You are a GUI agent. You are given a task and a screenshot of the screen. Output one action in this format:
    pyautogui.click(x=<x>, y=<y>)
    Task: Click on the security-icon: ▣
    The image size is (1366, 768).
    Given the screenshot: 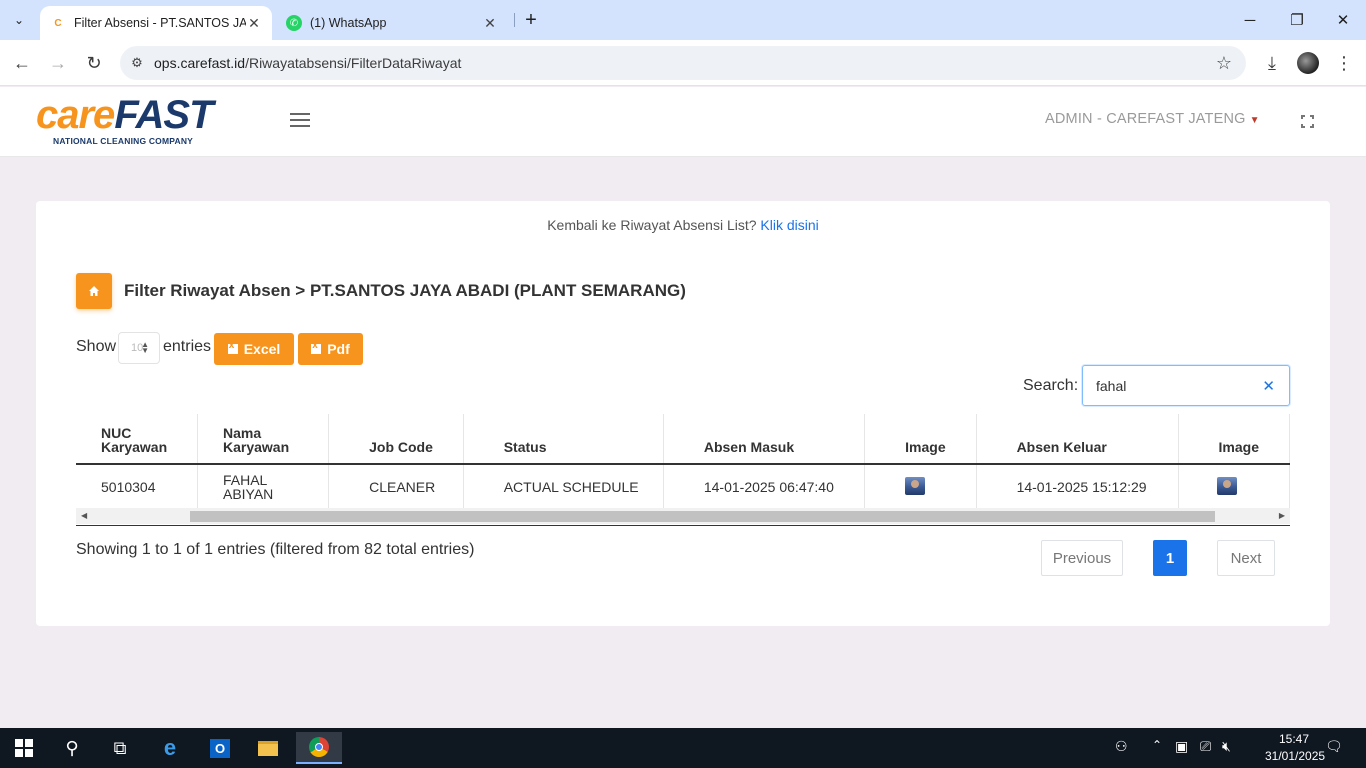 What is the action you would take?
    pyautogui.click(x=1181, y=746)
    